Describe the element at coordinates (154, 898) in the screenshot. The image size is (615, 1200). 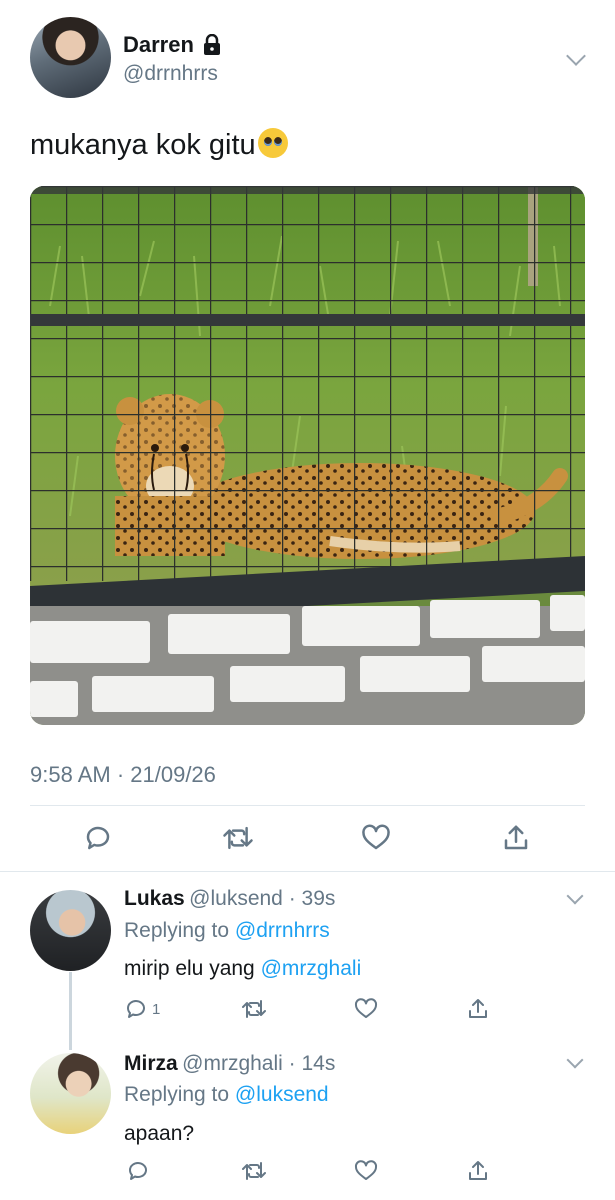
I see `reply-display-name: Lukas` at that location.